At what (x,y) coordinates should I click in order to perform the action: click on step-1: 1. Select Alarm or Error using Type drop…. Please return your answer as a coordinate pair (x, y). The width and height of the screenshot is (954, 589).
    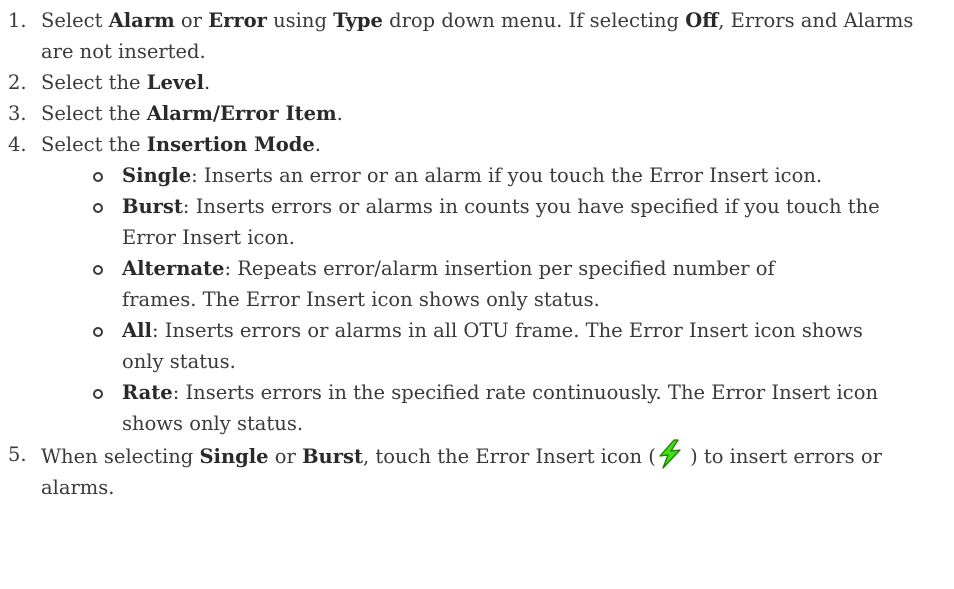
    Looking at the image, I should click on (479, 36).